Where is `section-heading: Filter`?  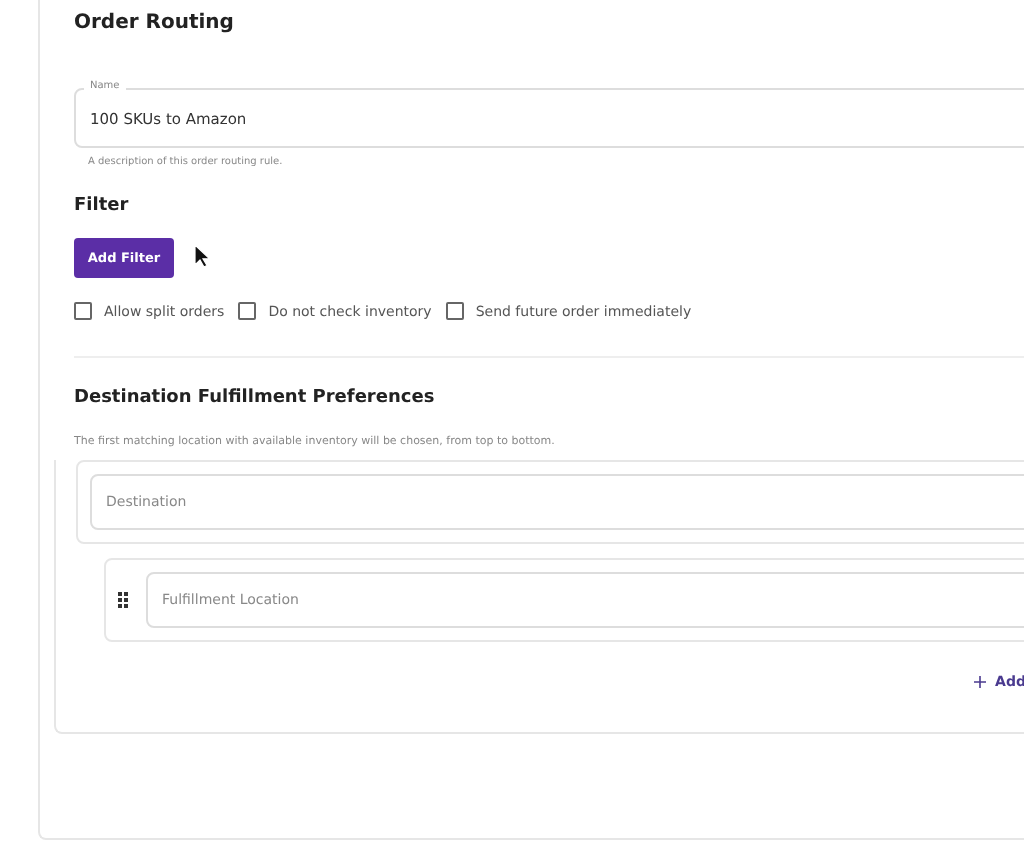 section-heading: Filter is located at coordinates (102, 206).